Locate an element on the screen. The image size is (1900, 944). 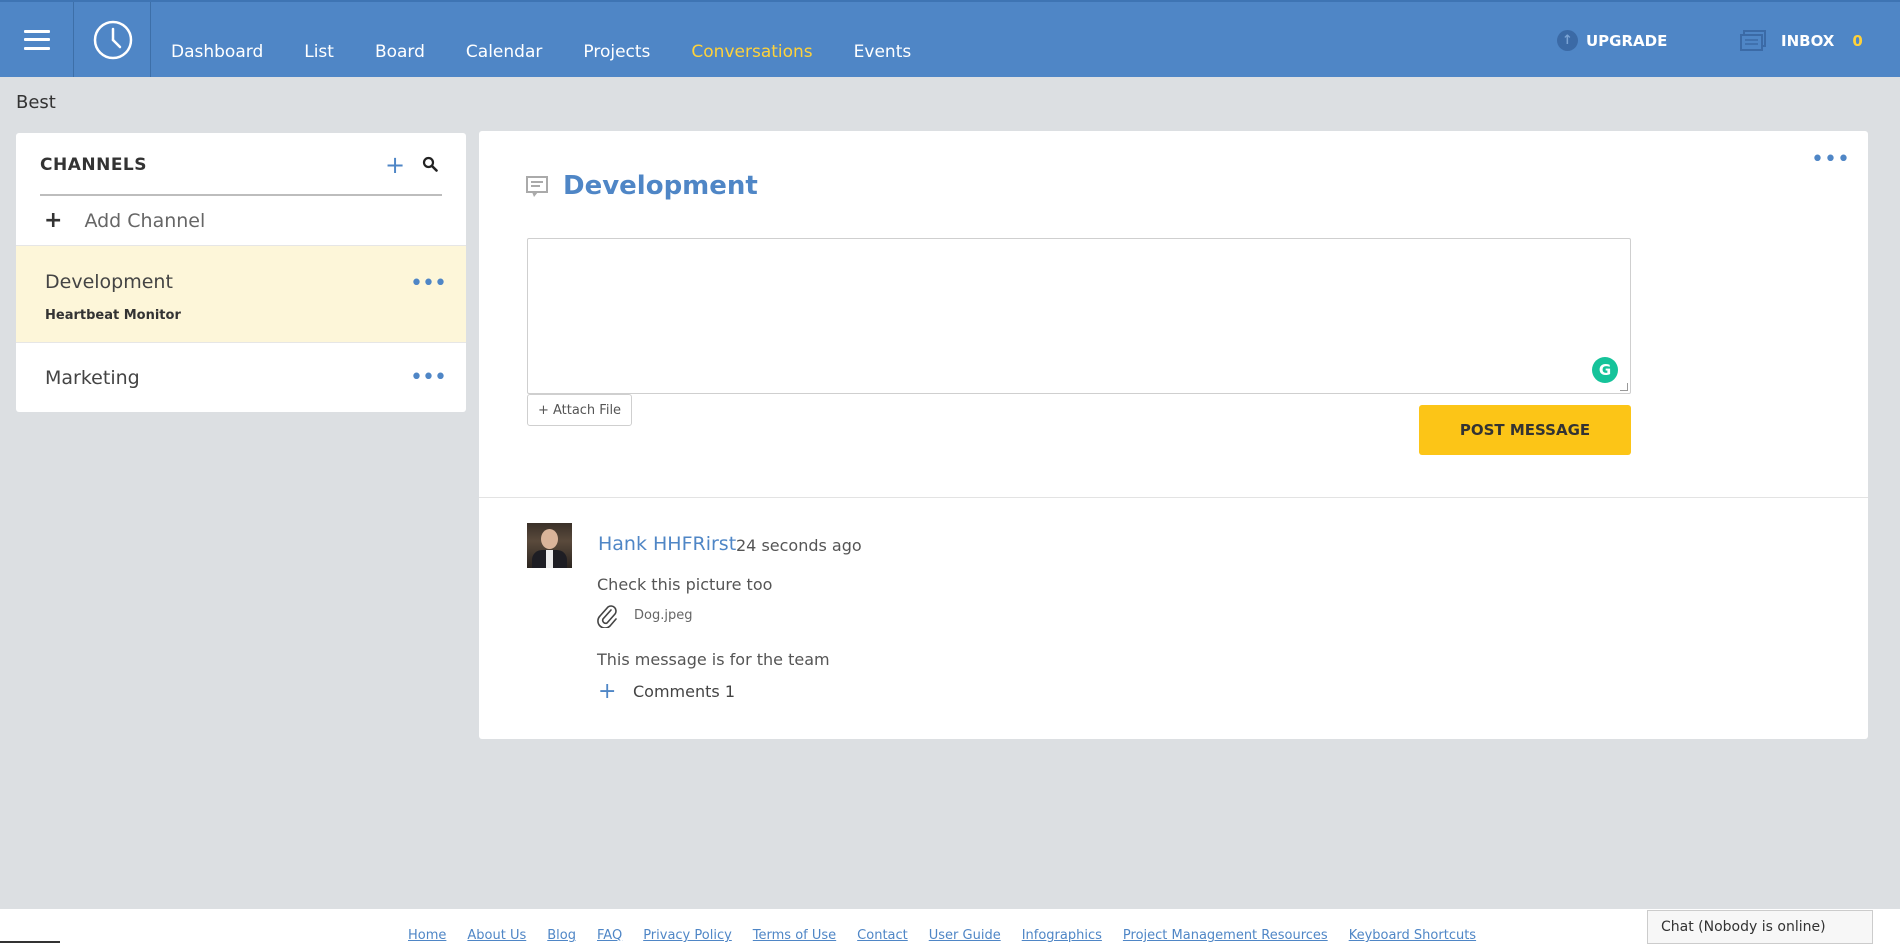
nav-calendar: Calendar is located at coordinates (504, 52).